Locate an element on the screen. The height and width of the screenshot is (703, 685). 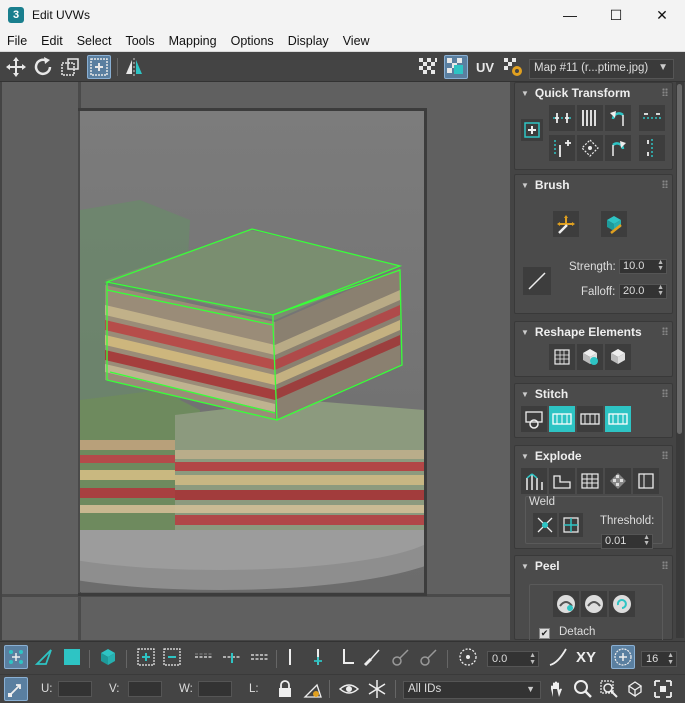
stitch-average-icon is located at coordinates (562, 419).